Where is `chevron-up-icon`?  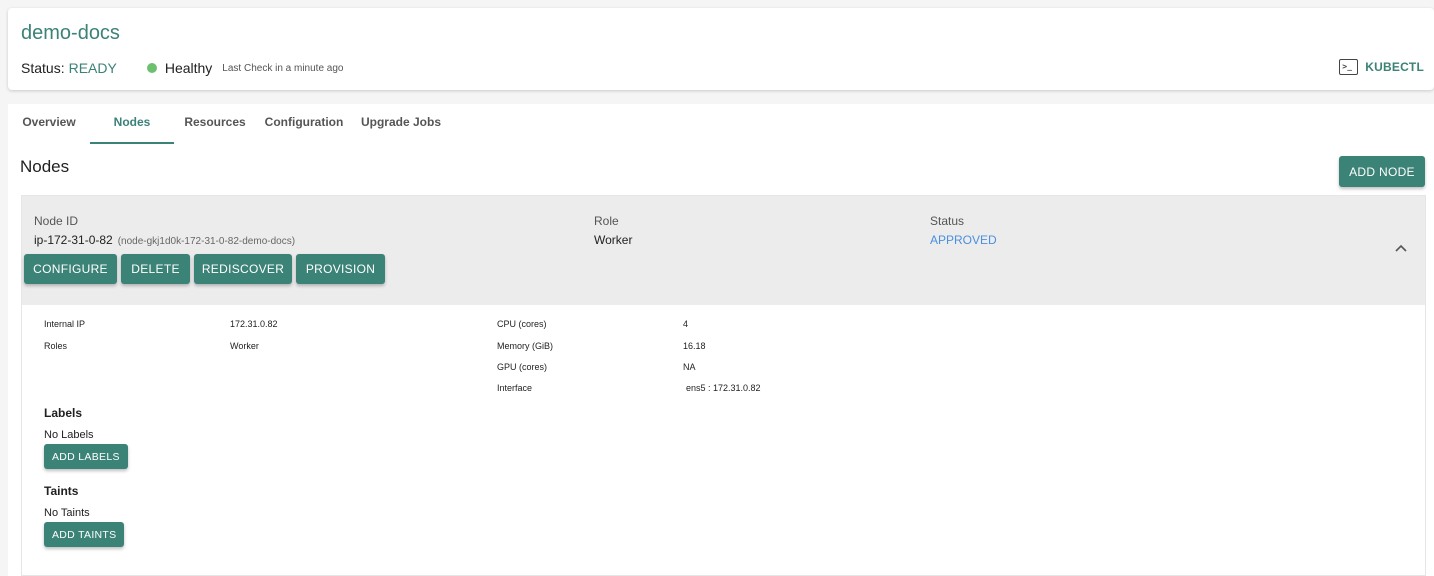 chevron-up-icon is located at coordinates (1401, 248).